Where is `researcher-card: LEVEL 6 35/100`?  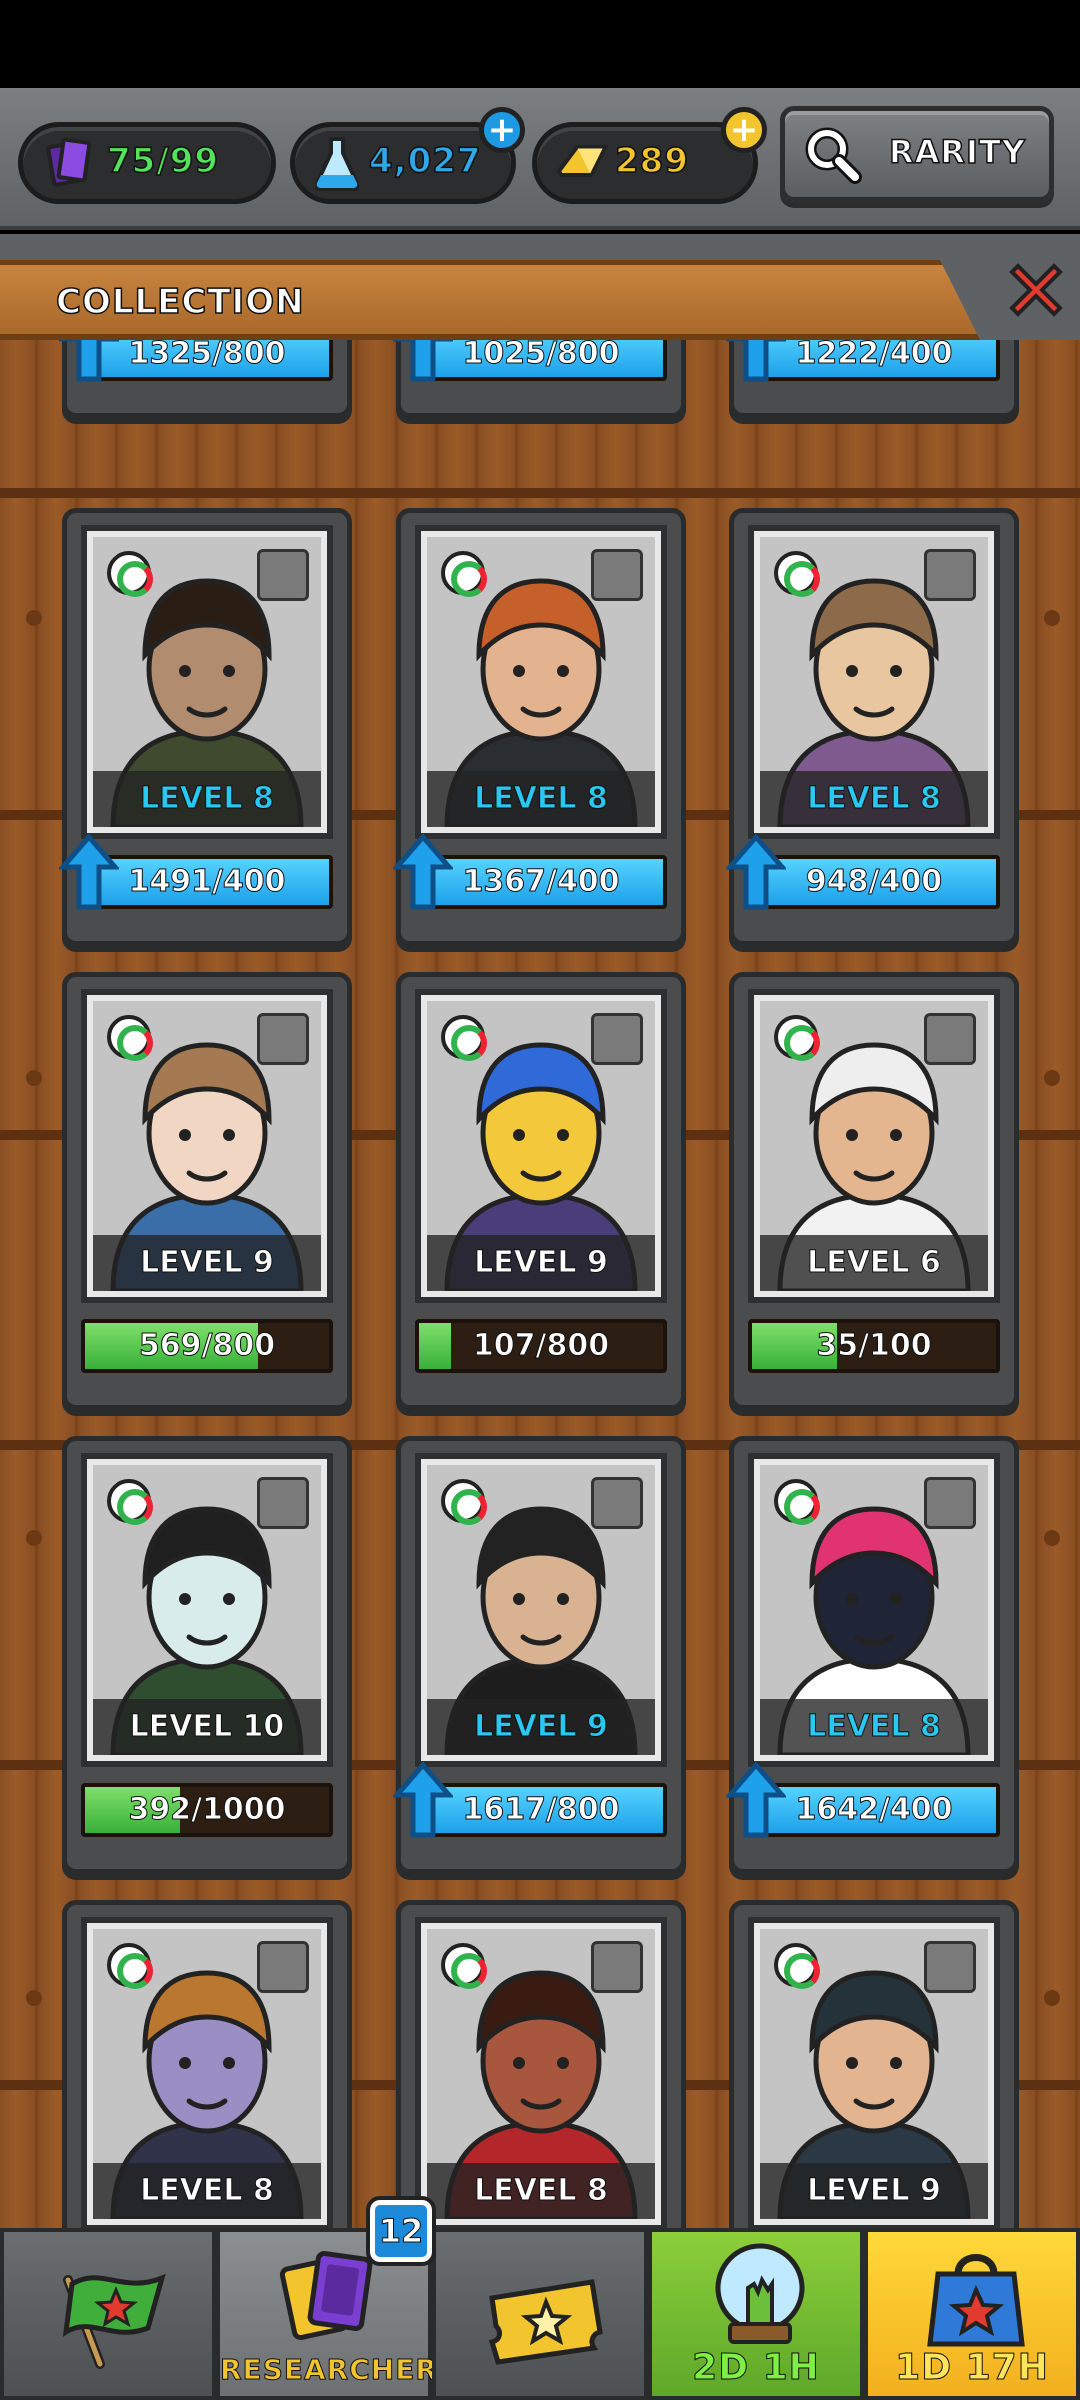 researcher-card: LEVEL 6 35/100 is located at coordinates (874, 1191).